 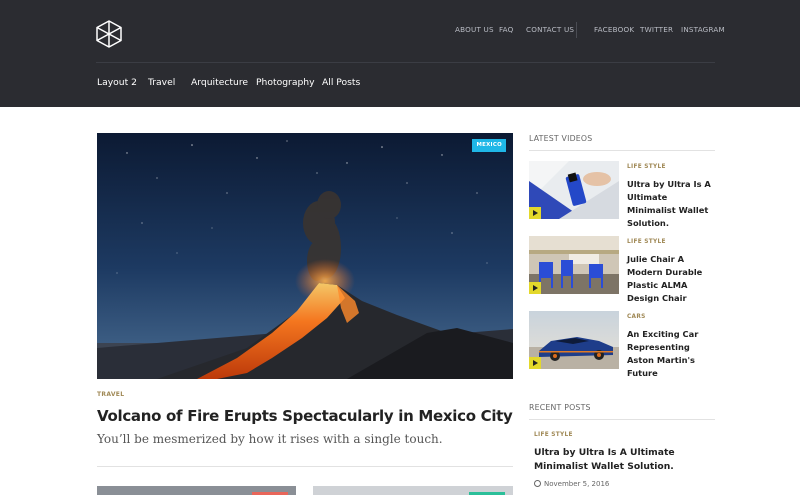 I want to click on nav-item-photography: Photography, so click(x=285, y=82).